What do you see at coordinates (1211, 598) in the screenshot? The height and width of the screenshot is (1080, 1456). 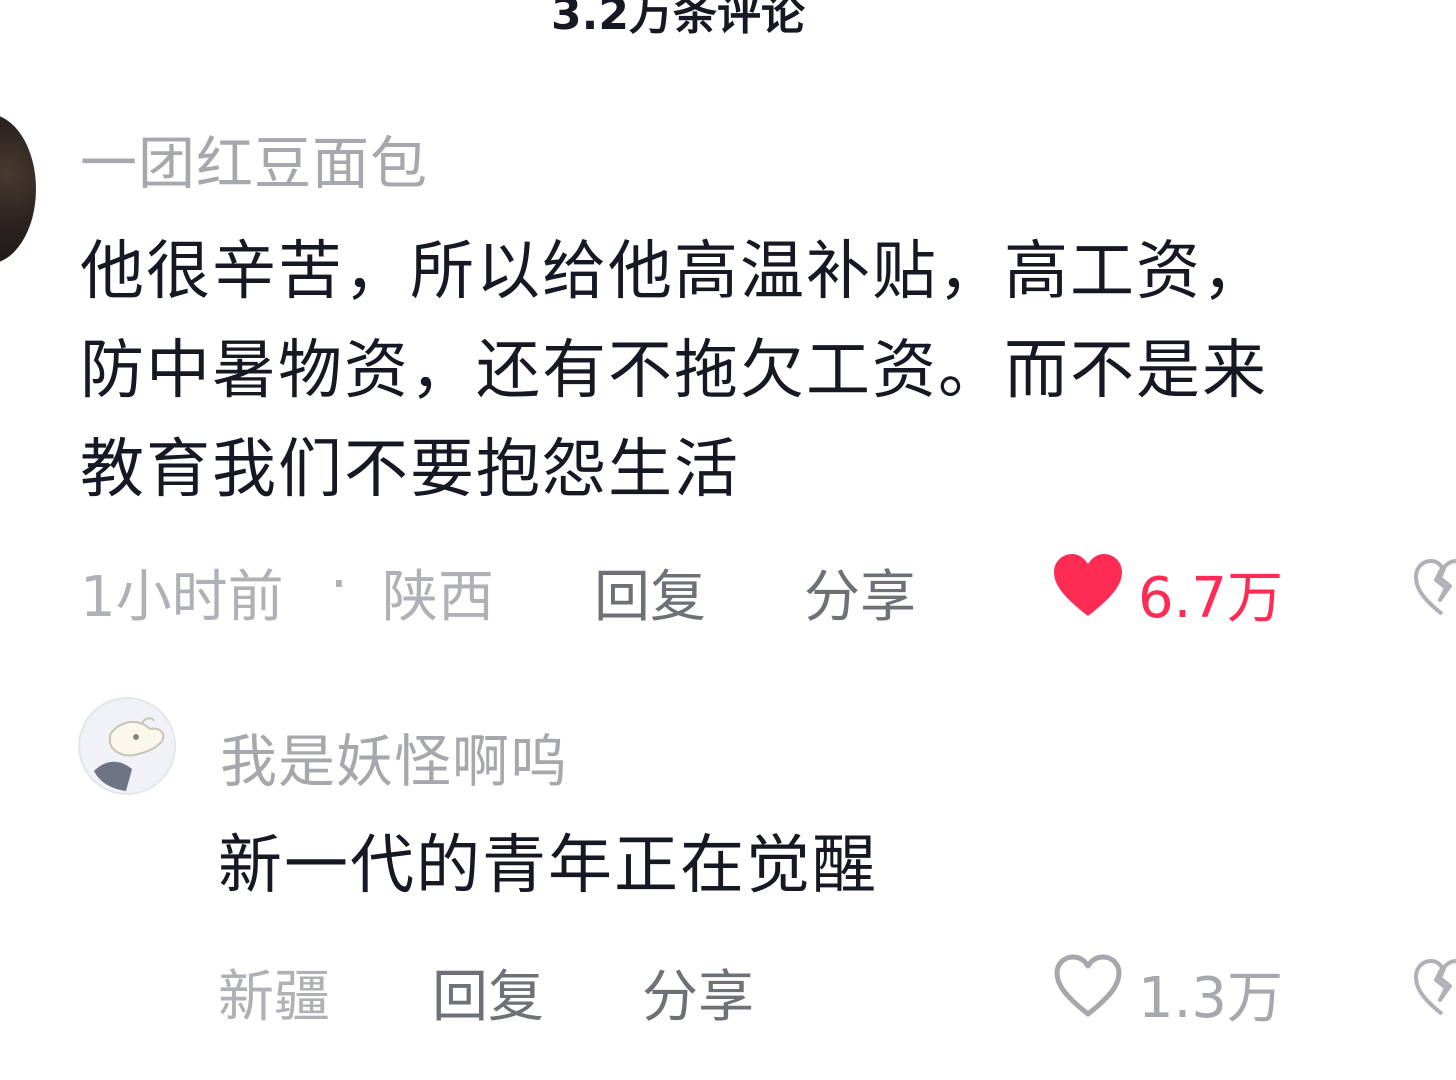 I see `like-count: 6.7万` at bounding box center [1211, 598].